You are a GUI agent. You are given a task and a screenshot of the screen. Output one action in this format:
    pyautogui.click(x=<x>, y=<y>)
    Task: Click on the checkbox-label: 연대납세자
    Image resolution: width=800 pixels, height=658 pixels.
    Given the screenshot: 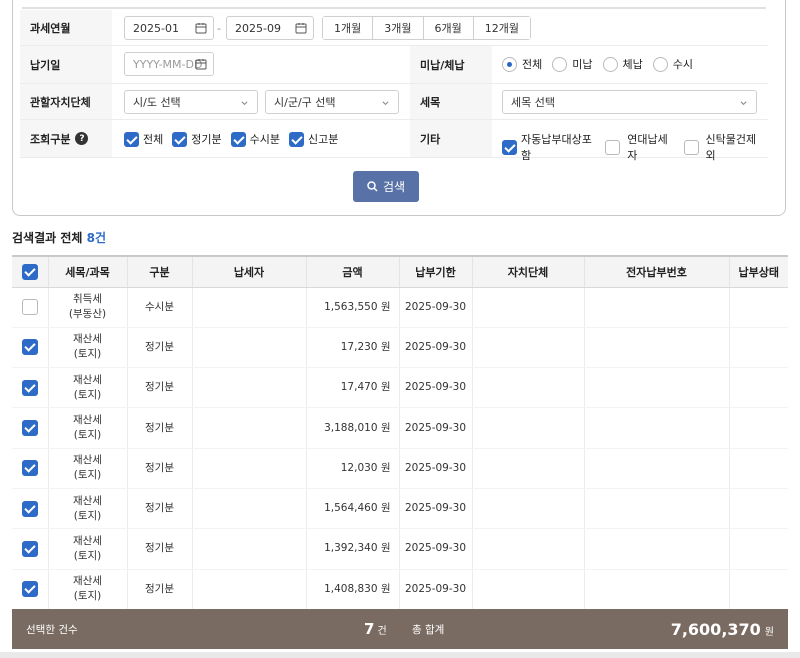 What is the action you would take?
    pyautogui.click(x=647, y=147)
    